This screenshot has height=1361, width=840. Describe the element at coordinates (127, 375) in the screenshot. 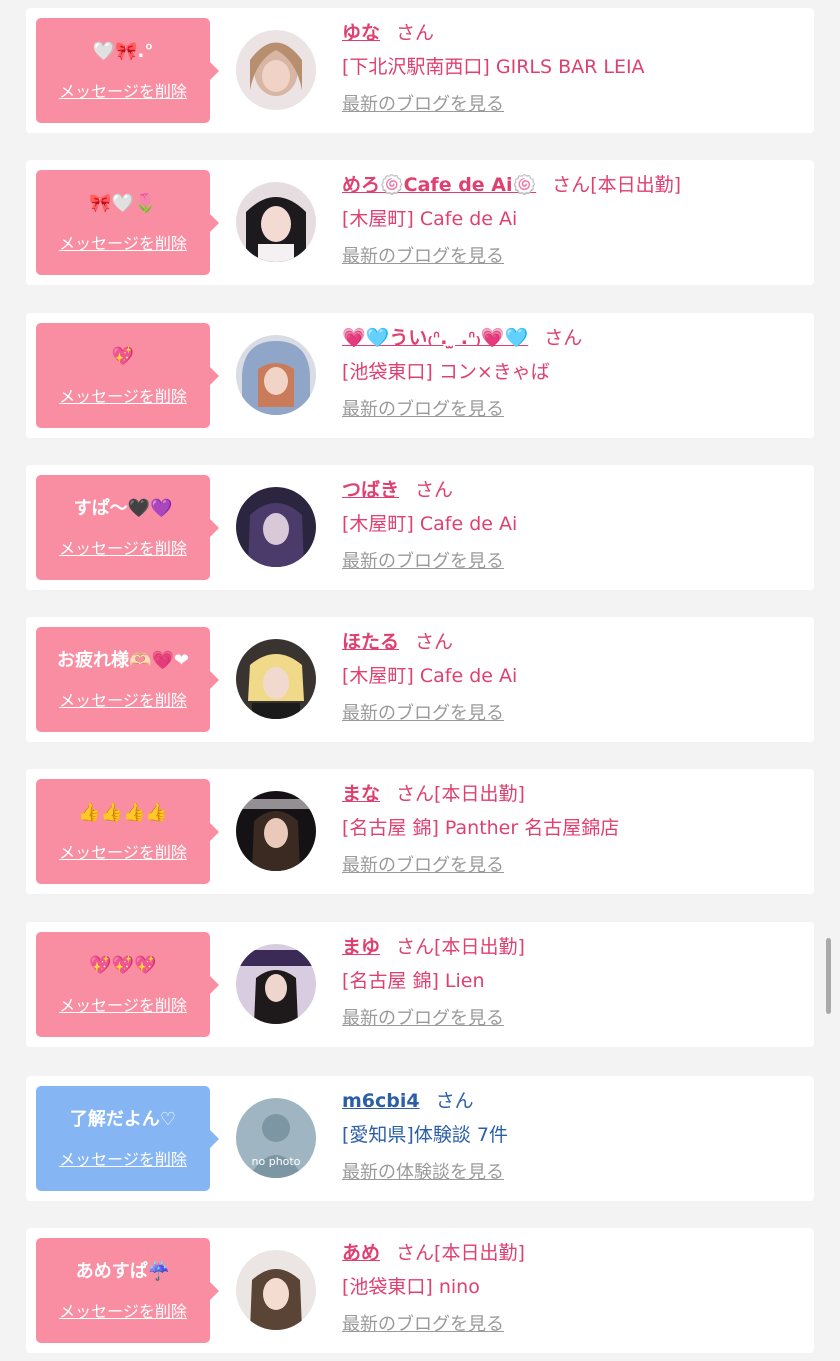

I see `message-bubble: 💖 メッセージを削除` at that location.